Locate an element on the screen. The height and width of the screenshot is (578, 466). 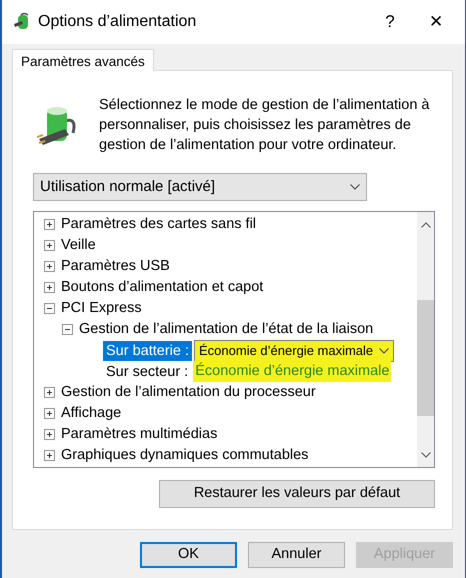
tree-item: Gestion de l’alimentation du processeur is located at coordinates (188, 393).